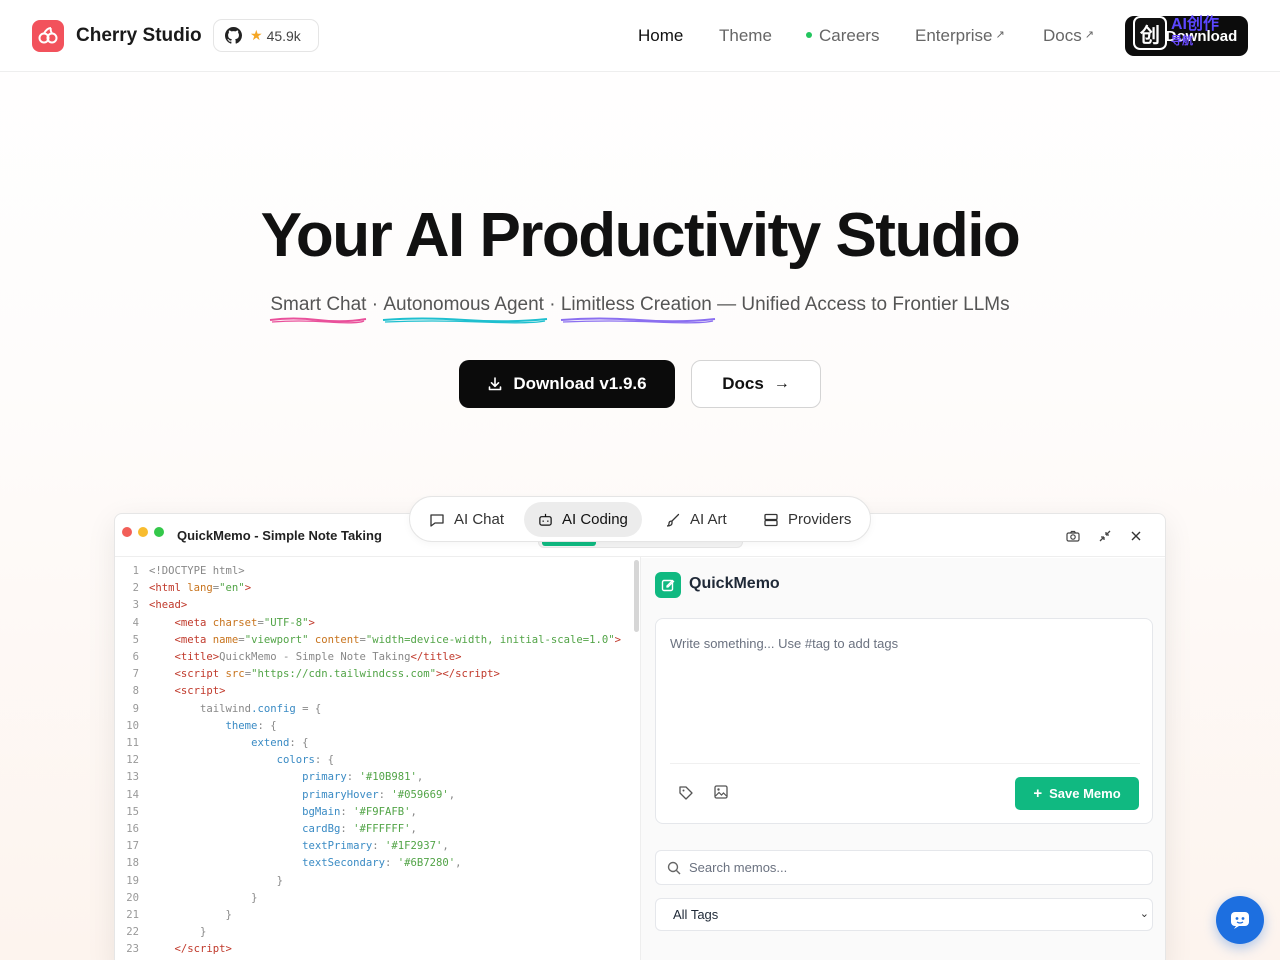 The height and width of the screenshot is (960, 1280). I want to click on line-number: 23, so click(132, 949).